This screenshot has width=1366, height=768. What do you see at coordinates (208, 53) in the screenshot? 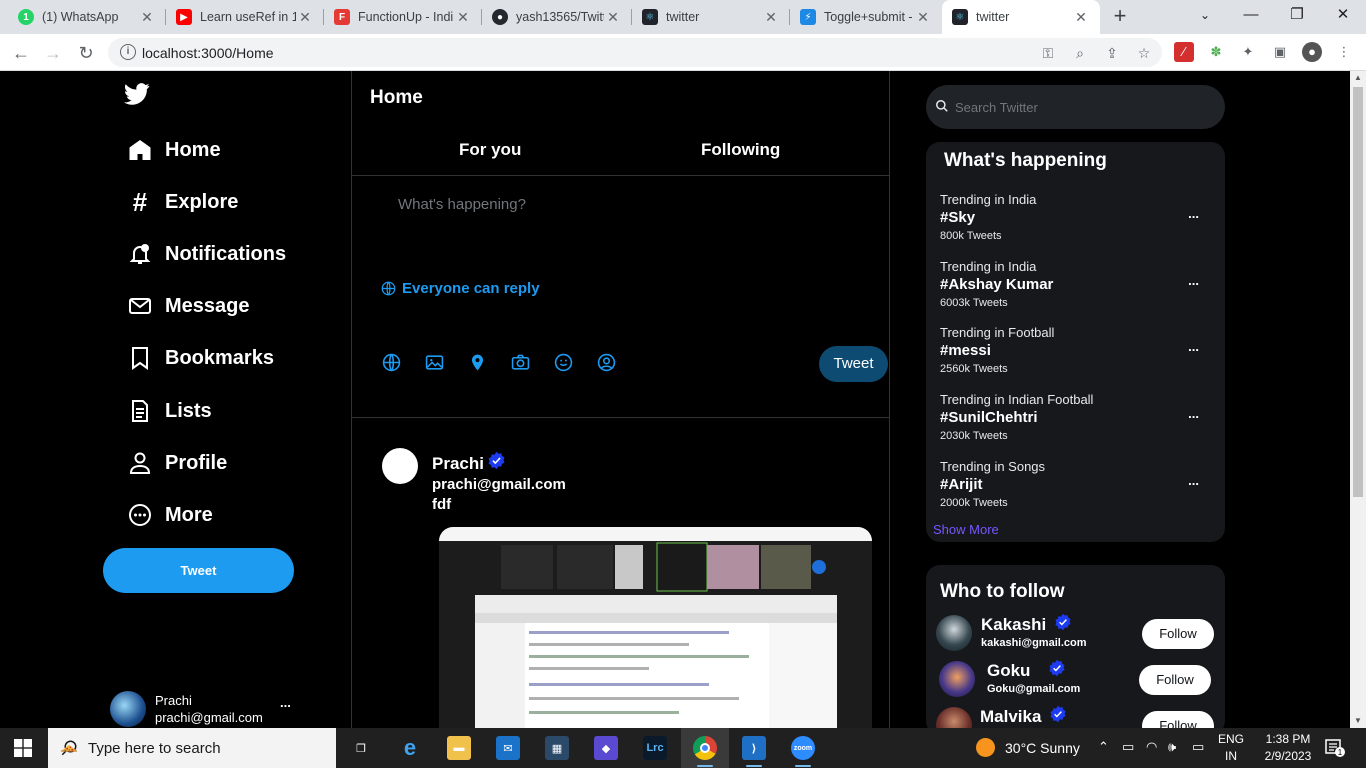
I see `url-text: localhost:3000/Home` at bounding box center [208, 53].